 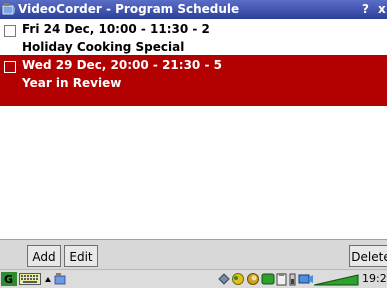 I want to click on window-title: VideoCorder - Program Schedule, so click(x=129, y=9).